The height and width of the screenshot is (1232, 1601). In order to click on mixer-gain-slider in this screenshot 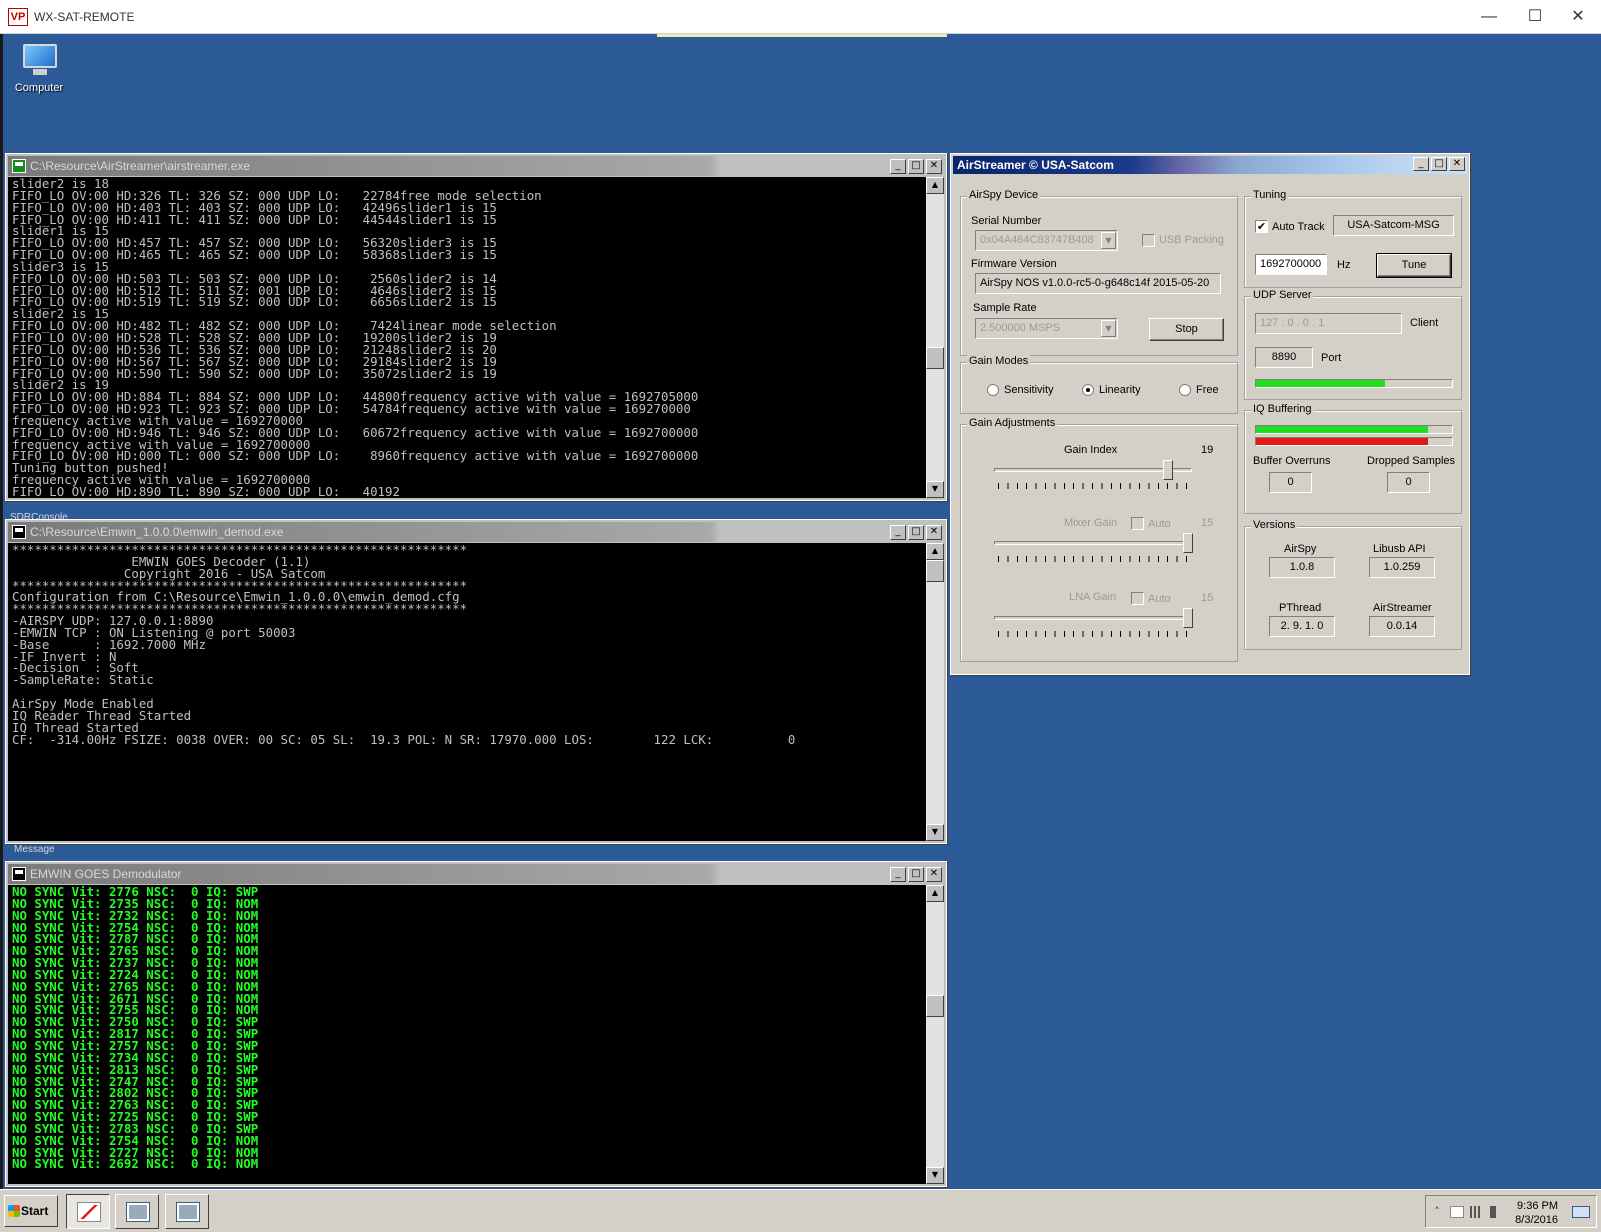, I will do `click(1188, 543)`.